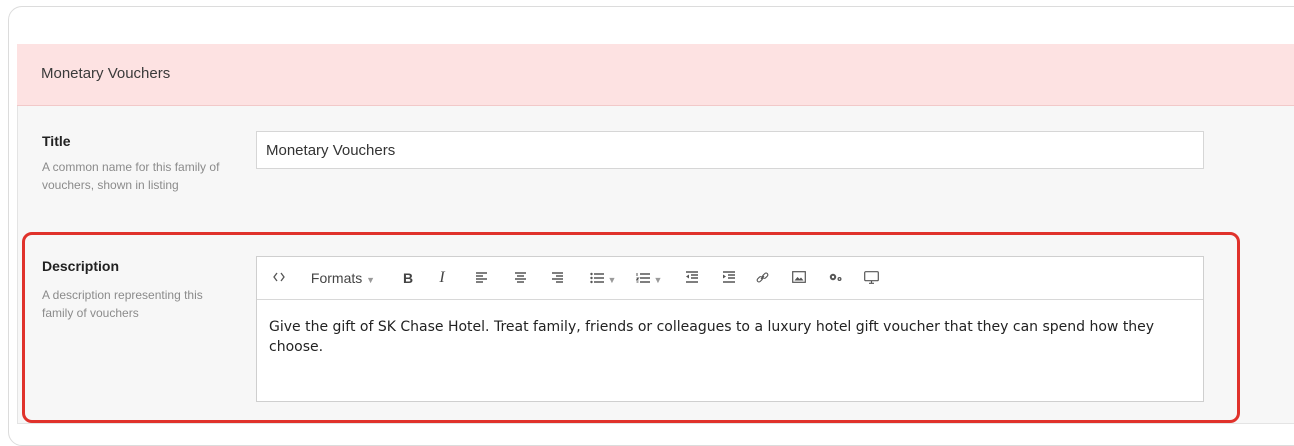 Image resolution: width=1294 pixels, height=446 pixels. What do you see at coordinates (655, 75) in the screenshot?
I see `panel-header: Monetary Vouchers` at bounding box center [655, 75].